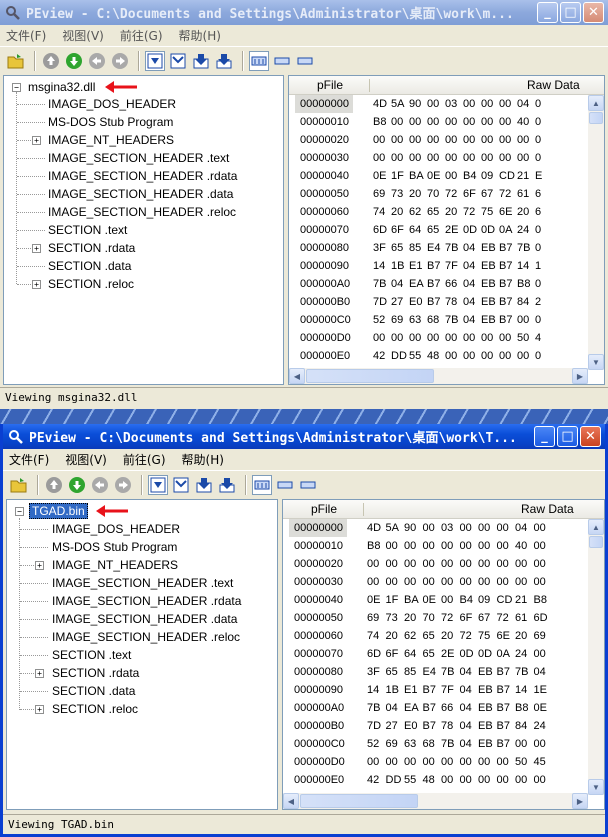 Image resolution: width=608 pixels, height=837 pixels. I want to click on horizontal-scrollbar: ◀ ▶, so click(438, 376).